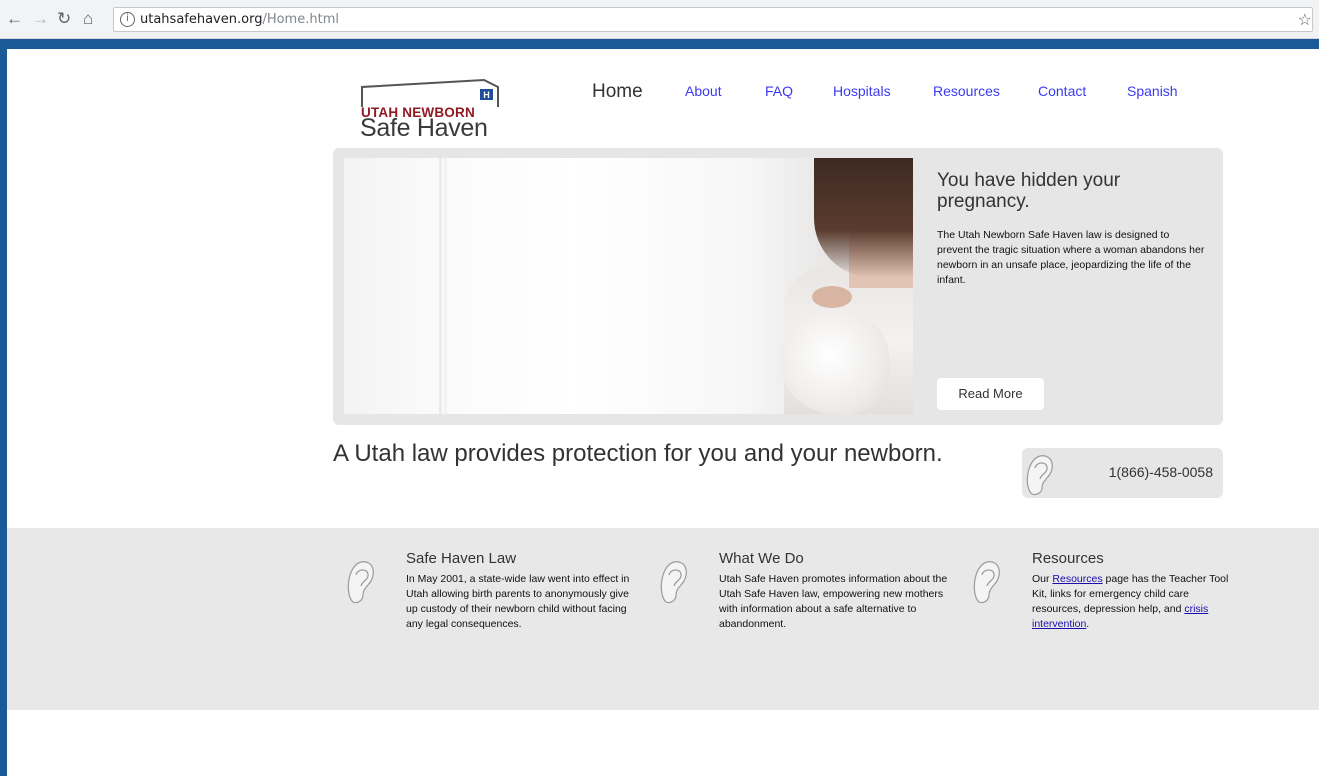  I want to click on phone-number: 1(866)-458-0058, so click(1161, 472).